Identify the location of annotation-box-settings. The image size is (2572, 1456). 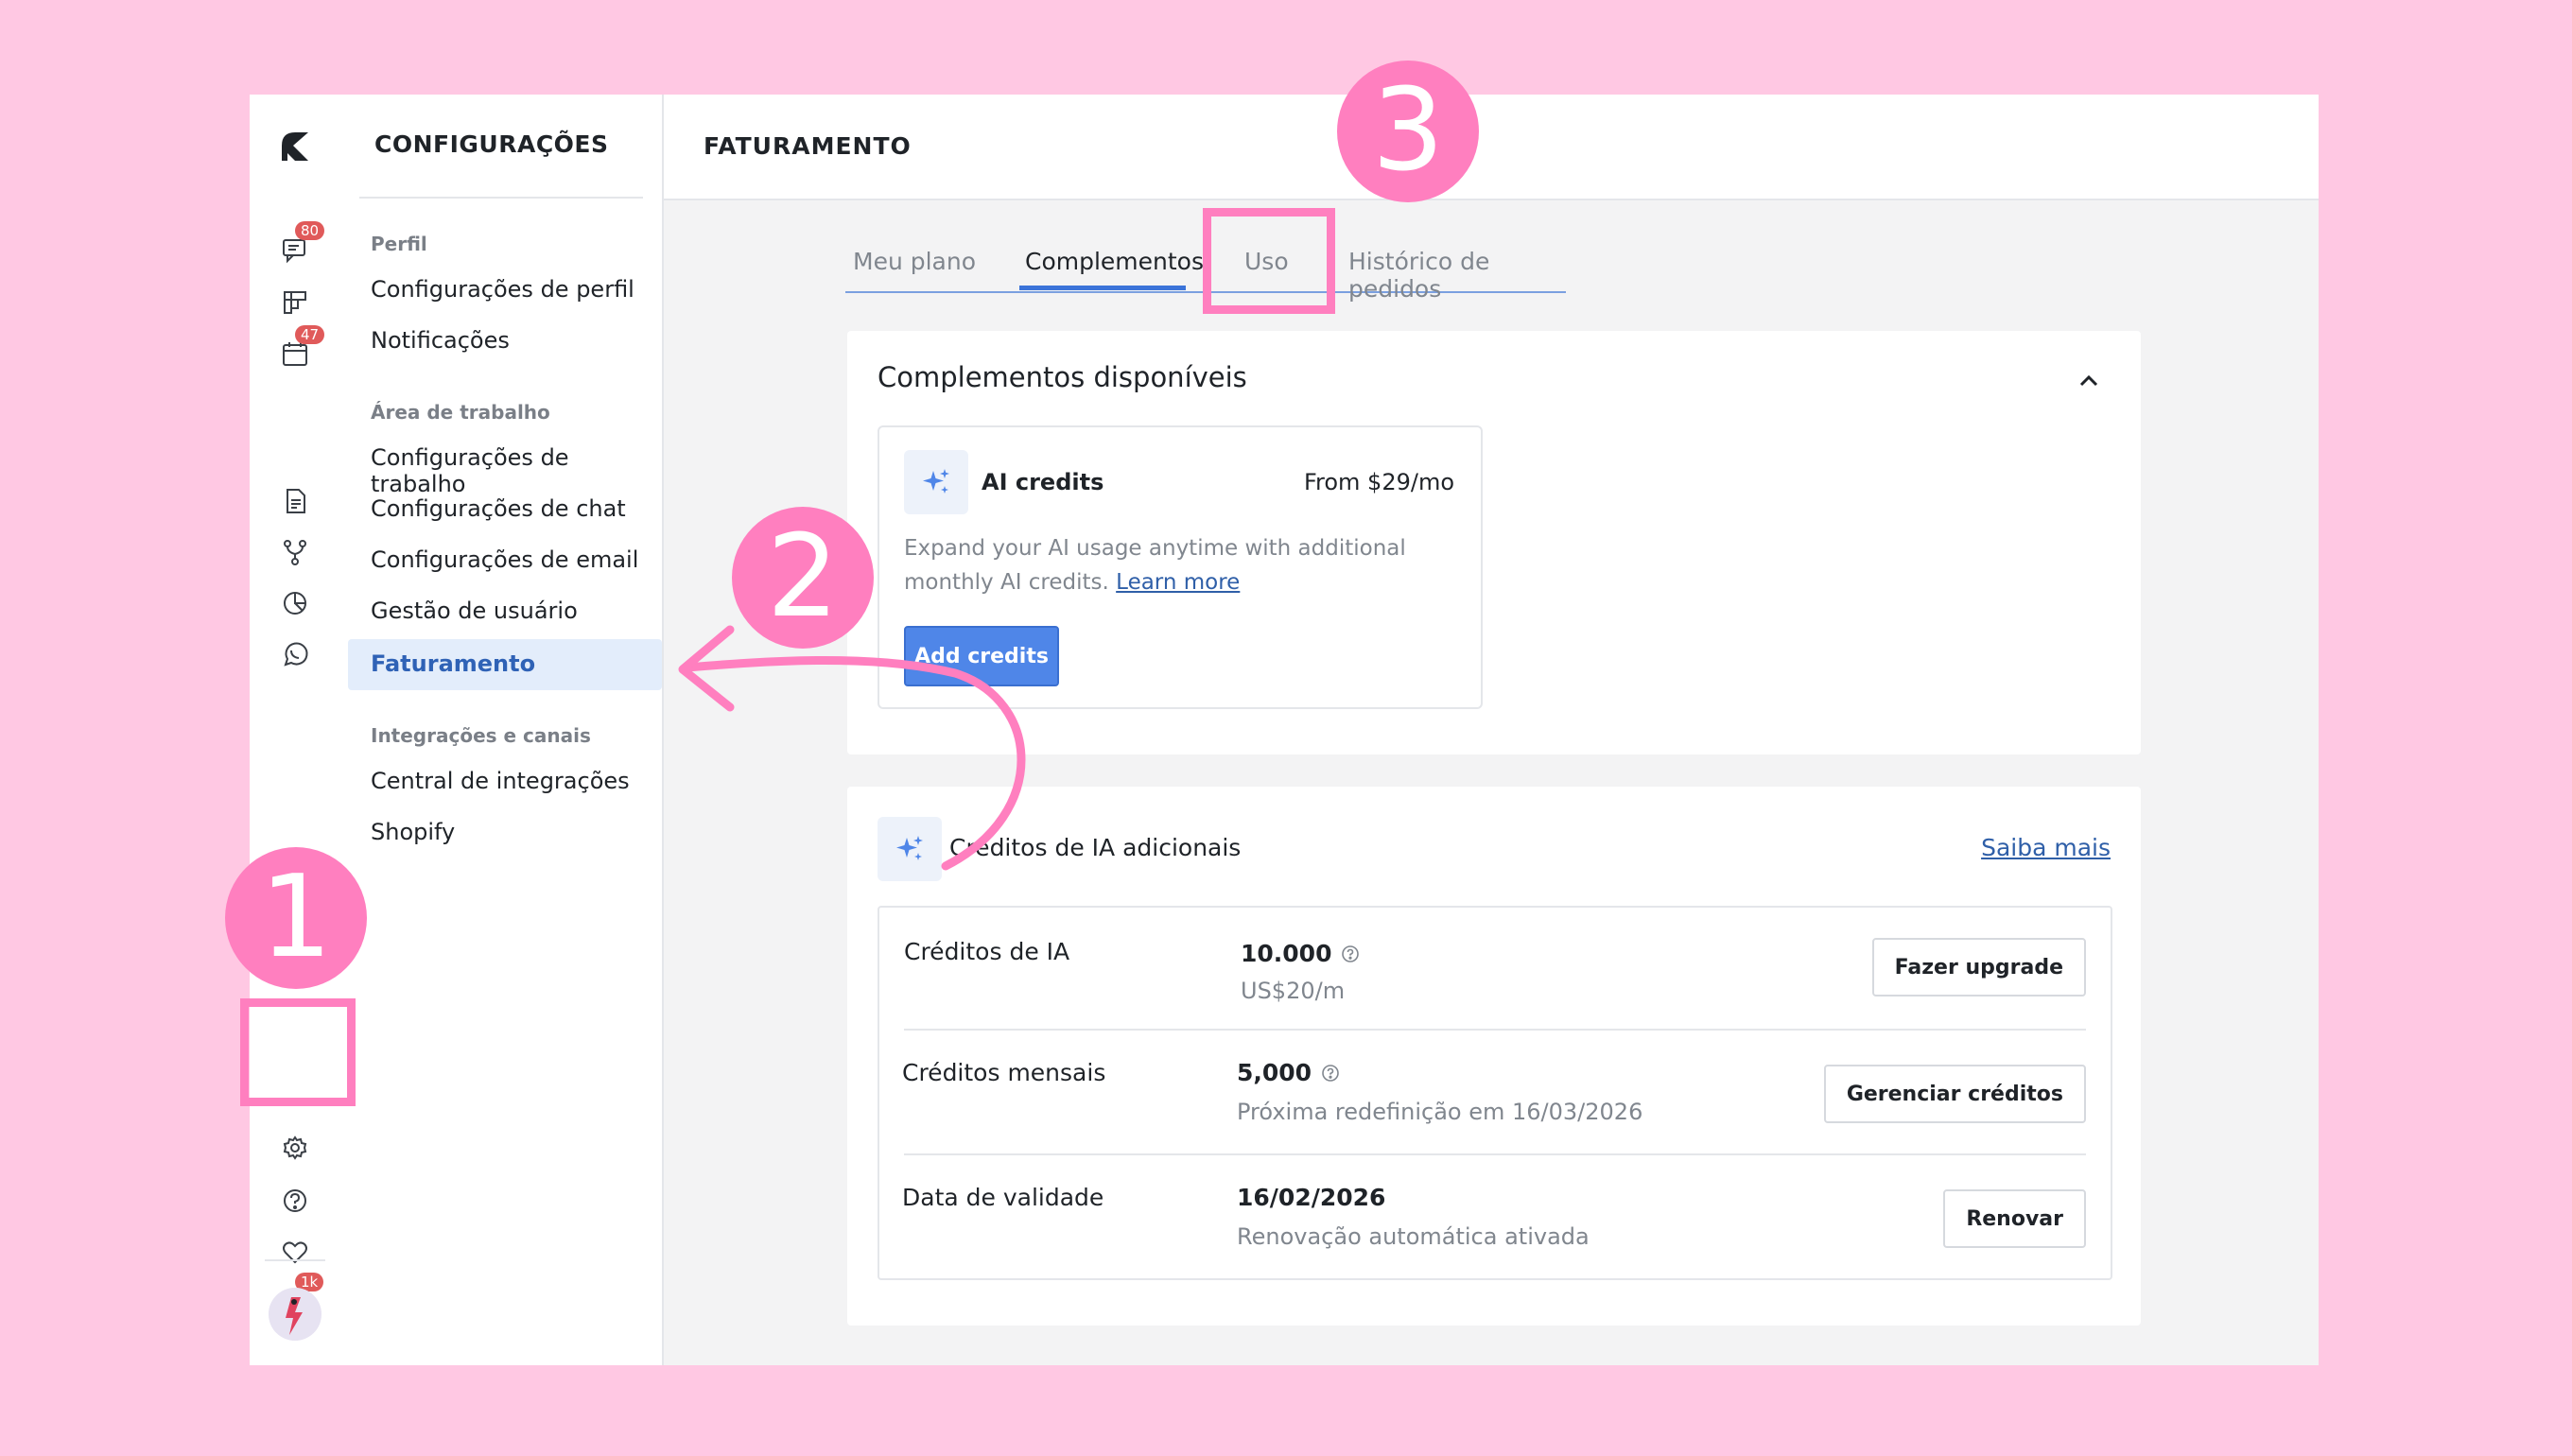
(298, 1052).